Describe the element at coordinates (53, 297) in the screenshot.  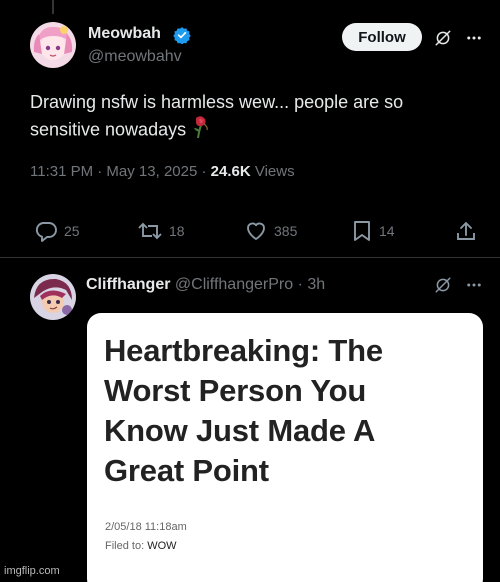
I see `reply-author-avatar` at that location.